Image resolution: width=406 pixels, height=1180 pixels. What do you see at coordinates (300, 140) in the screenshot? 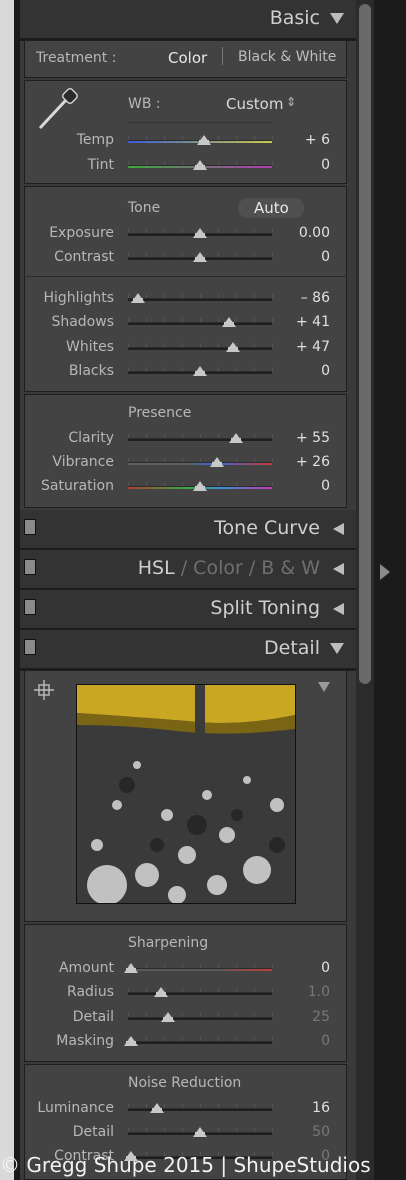
I see `temp-value: + 6` at bounding box center [300, 140].